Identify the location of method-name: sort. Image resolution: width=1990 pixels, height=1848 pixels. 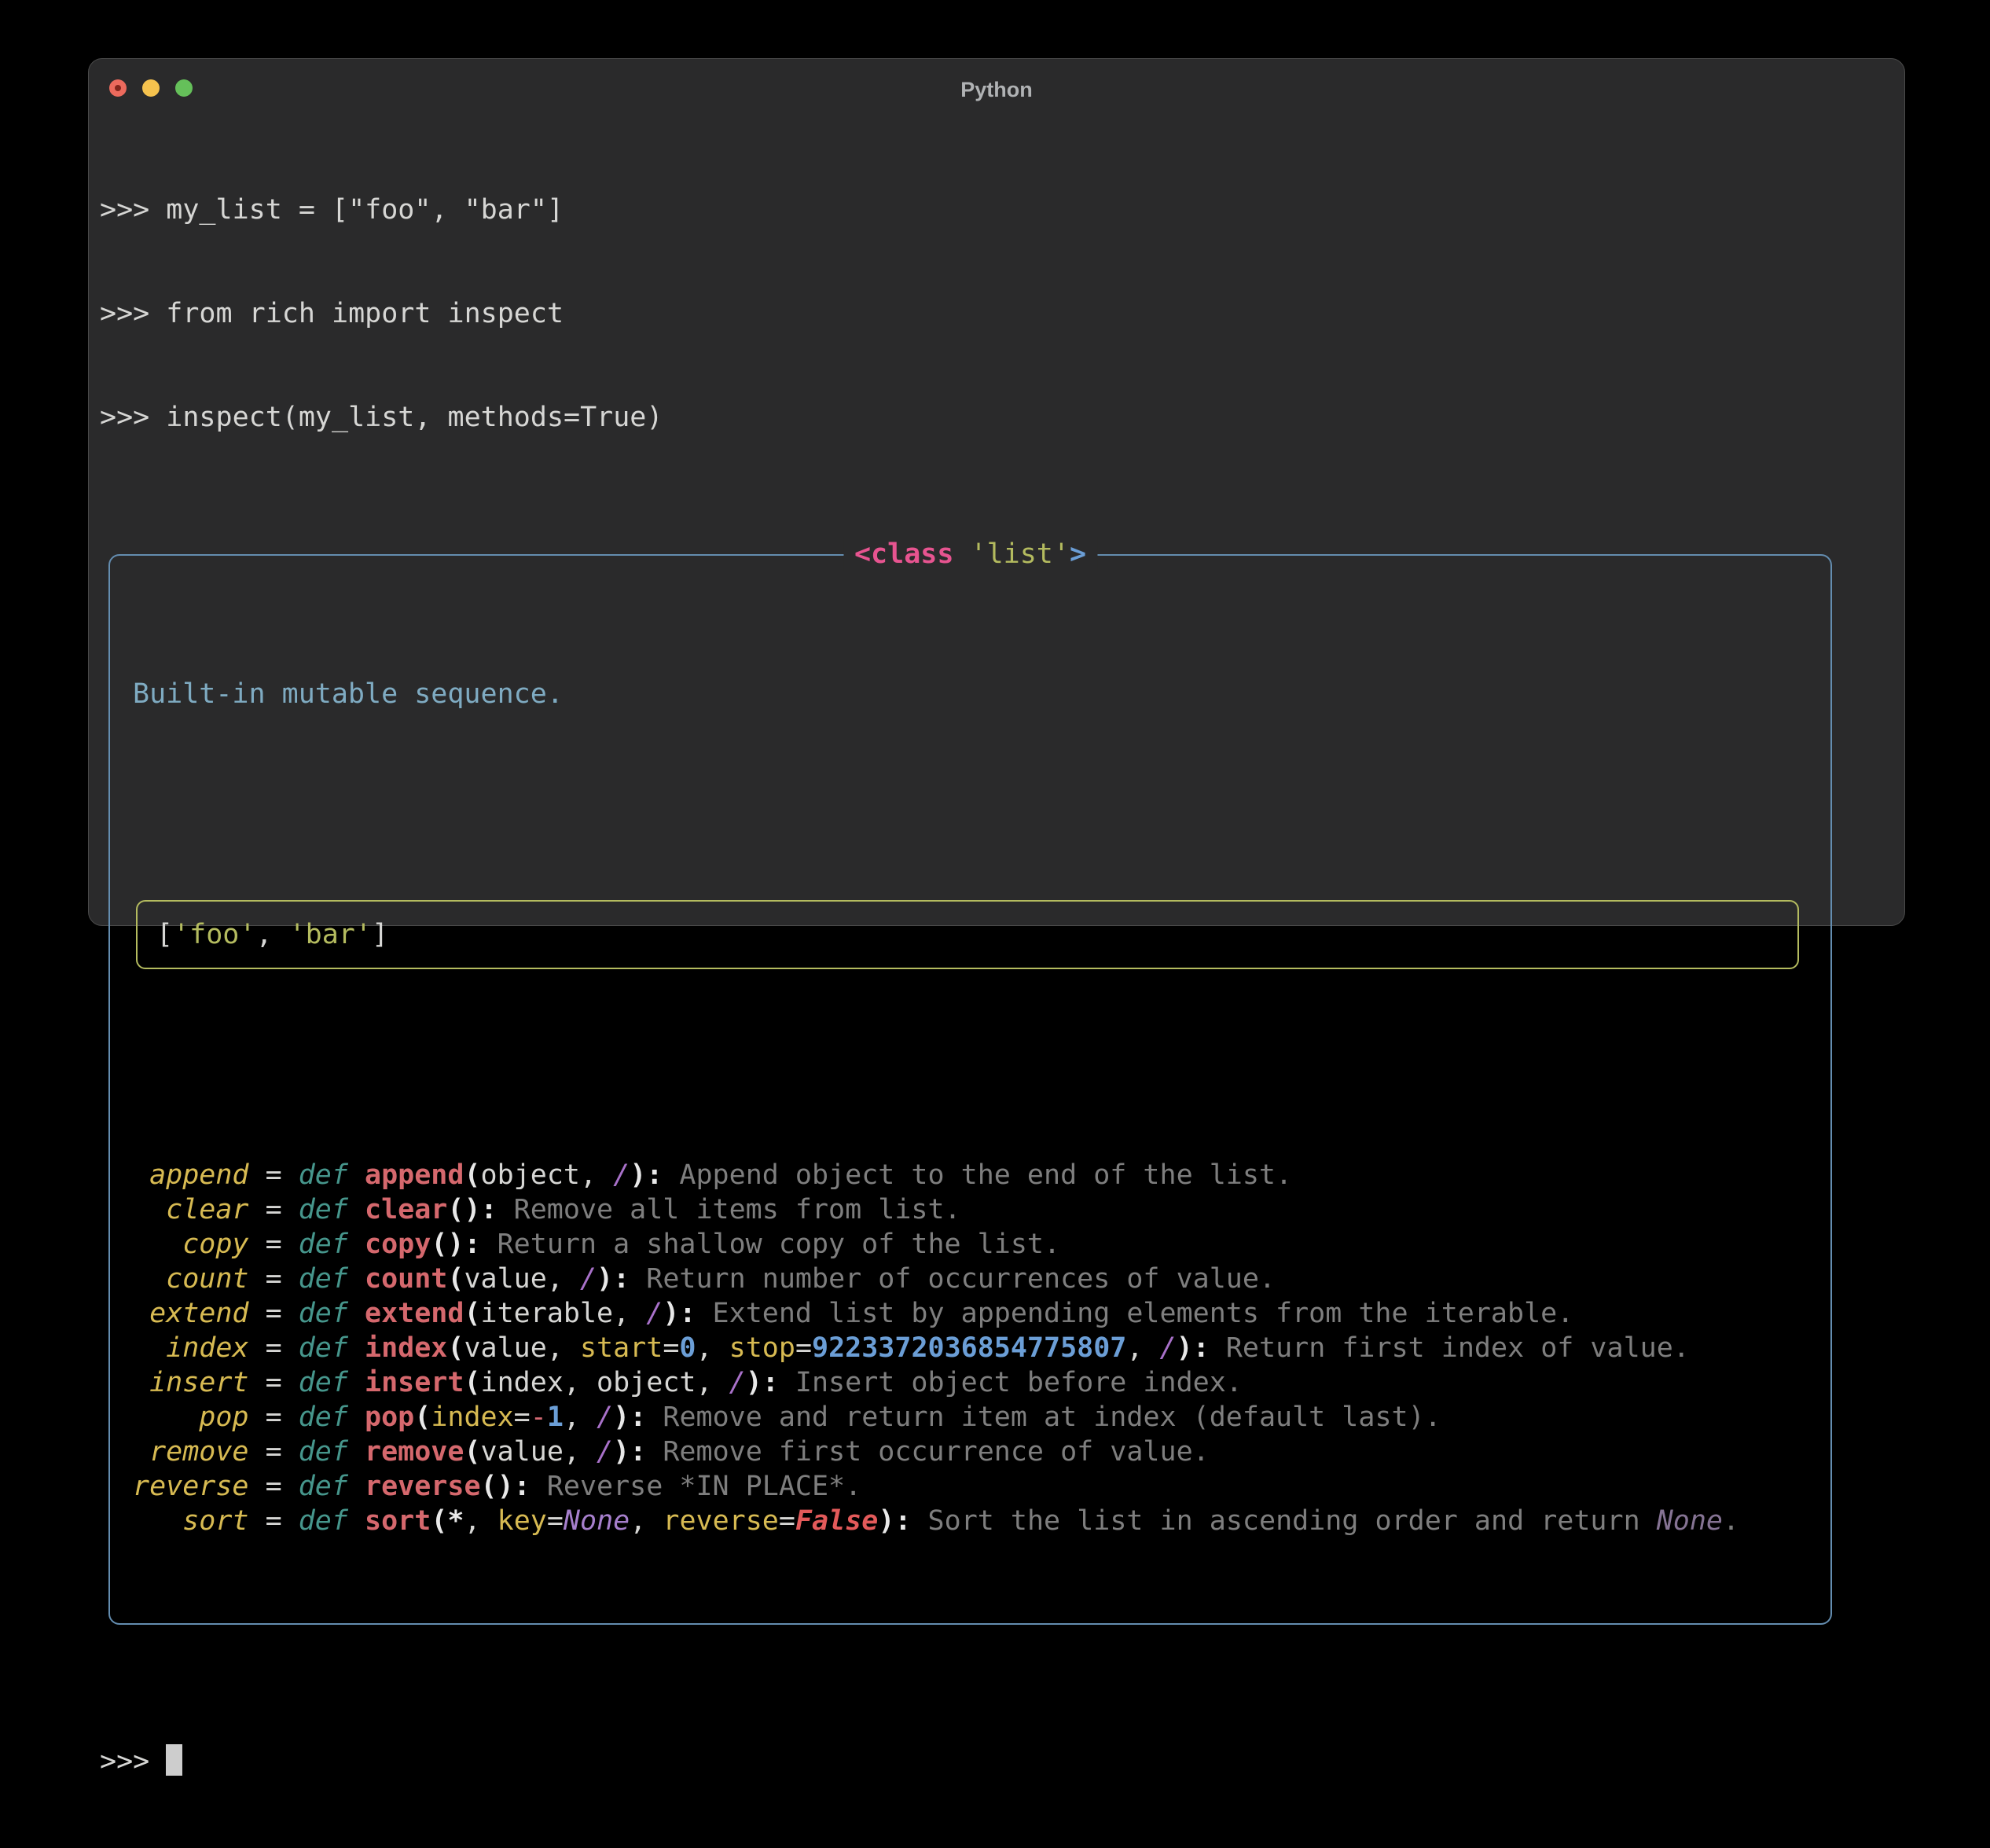
(215, 1521).